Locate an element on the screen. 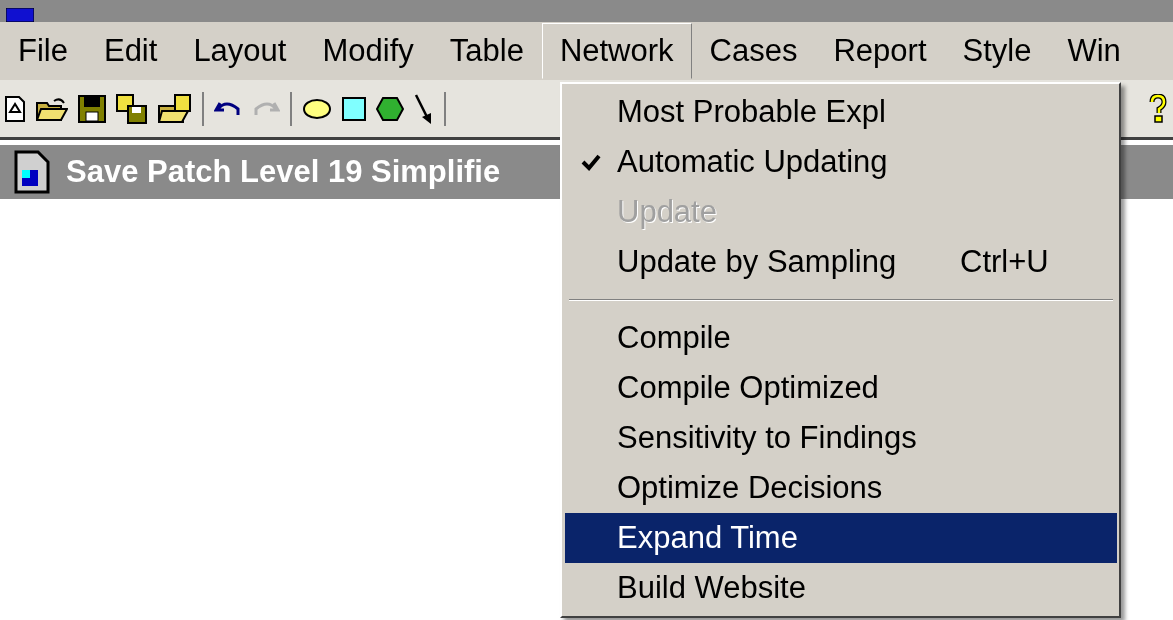 This screenshot has width=1173, height=620. menu-item: Edit is located at coordinates (130, 51).